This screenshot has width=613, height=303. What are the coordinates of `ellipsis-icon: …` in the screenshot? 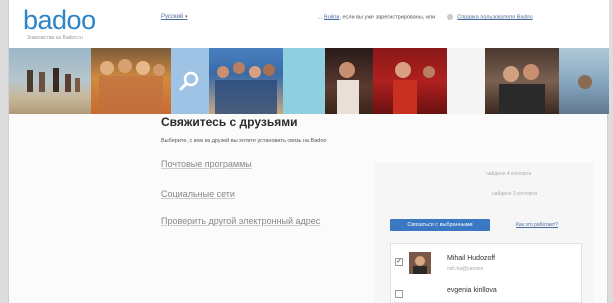 It's located at (320, 17).